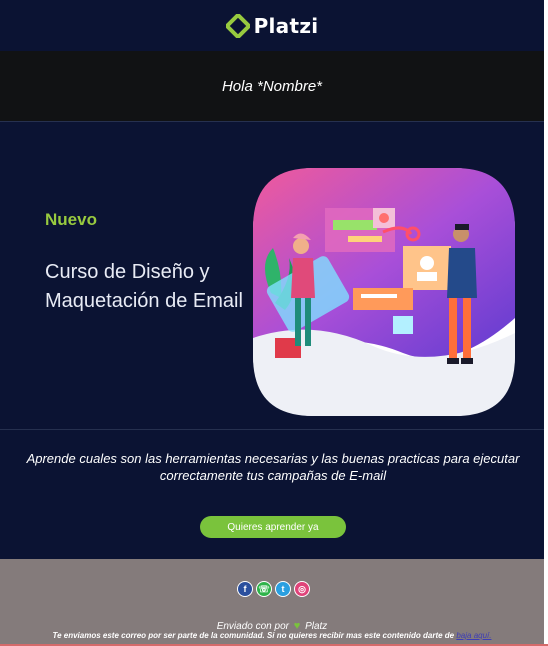  What do you see at coordinates (302, 589) in the screenshot?
I see `instagram-icon: ◎` at bounding box center [302, 589].